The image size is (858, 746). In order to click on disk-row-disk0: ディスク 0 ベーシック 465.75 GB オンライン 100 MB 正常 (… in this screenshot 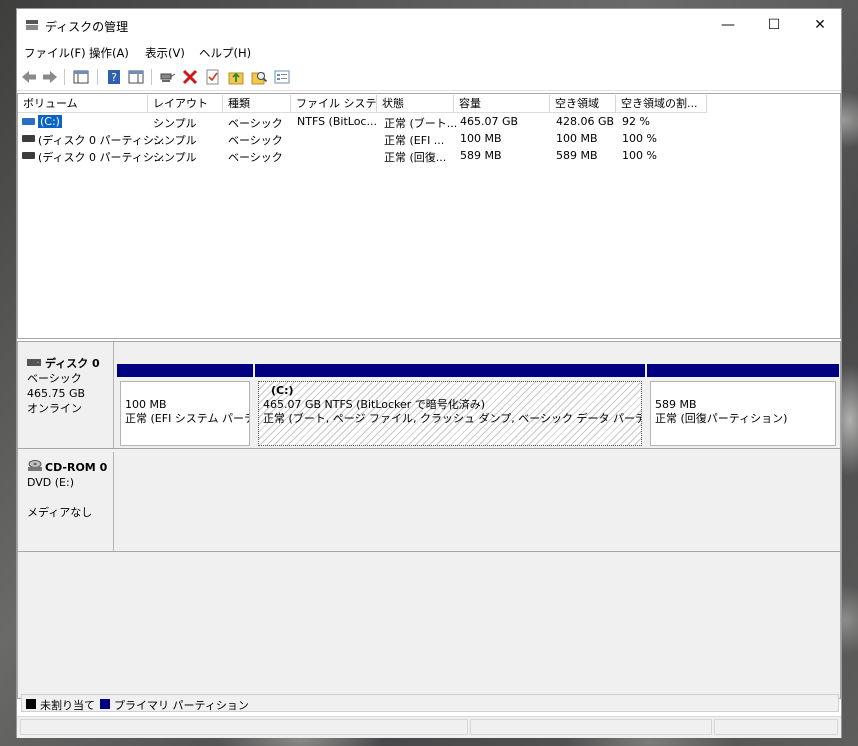, I will do `click(429, 395)`.